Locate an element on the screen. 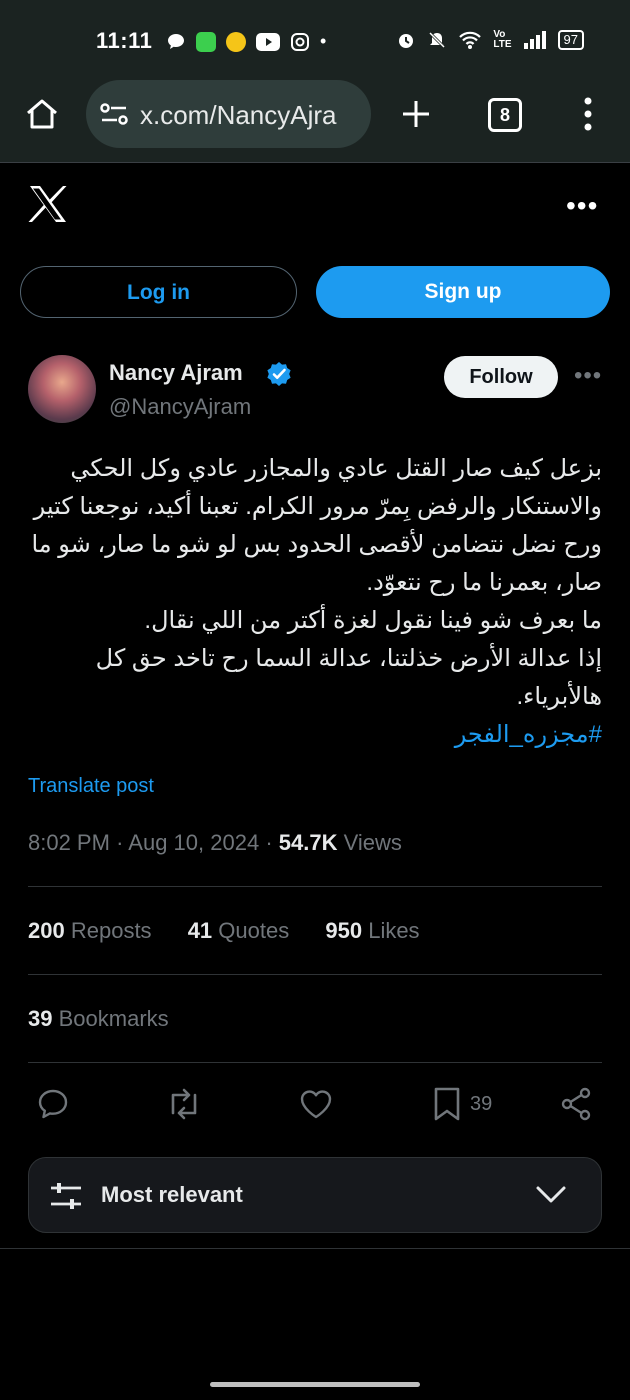 The height and width of the screenshot is (1400, 630). reposts-stat: 200 Reposts is located at coordinates (90, 930).